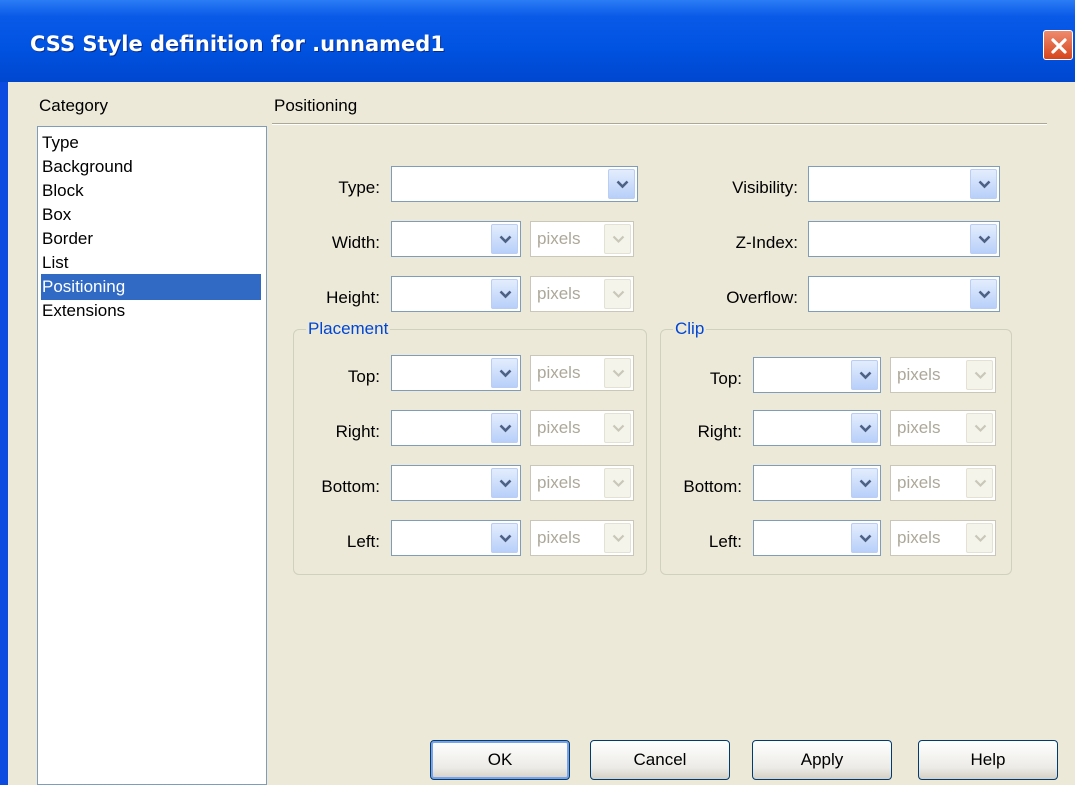 The height and width of the screenshot is (785, 1075). I want to click on category-item-background: Background, so click(151, 167).